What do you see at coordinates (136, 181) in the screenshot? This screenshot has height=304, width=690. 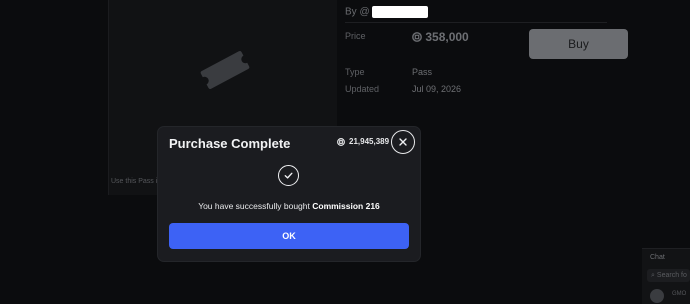 I see `pass-caption: Use this Pass in` at bounding box center [136, 181].